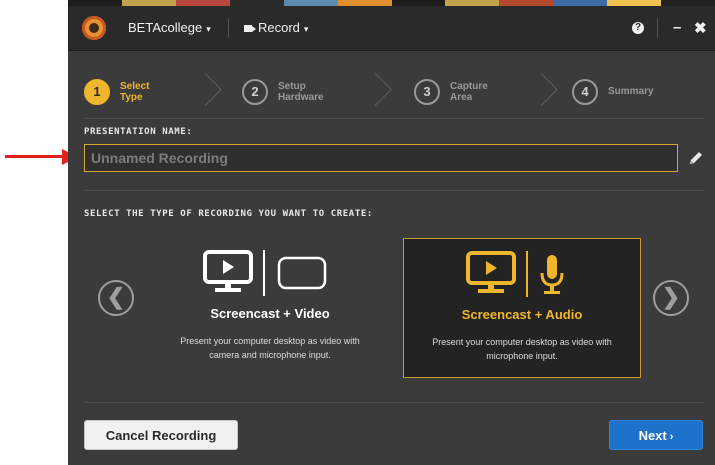 The height and width of the screenshot is (465, 715). I want to click on step-setup-hardware: 2 Setup Hardware, so click(290, 92).